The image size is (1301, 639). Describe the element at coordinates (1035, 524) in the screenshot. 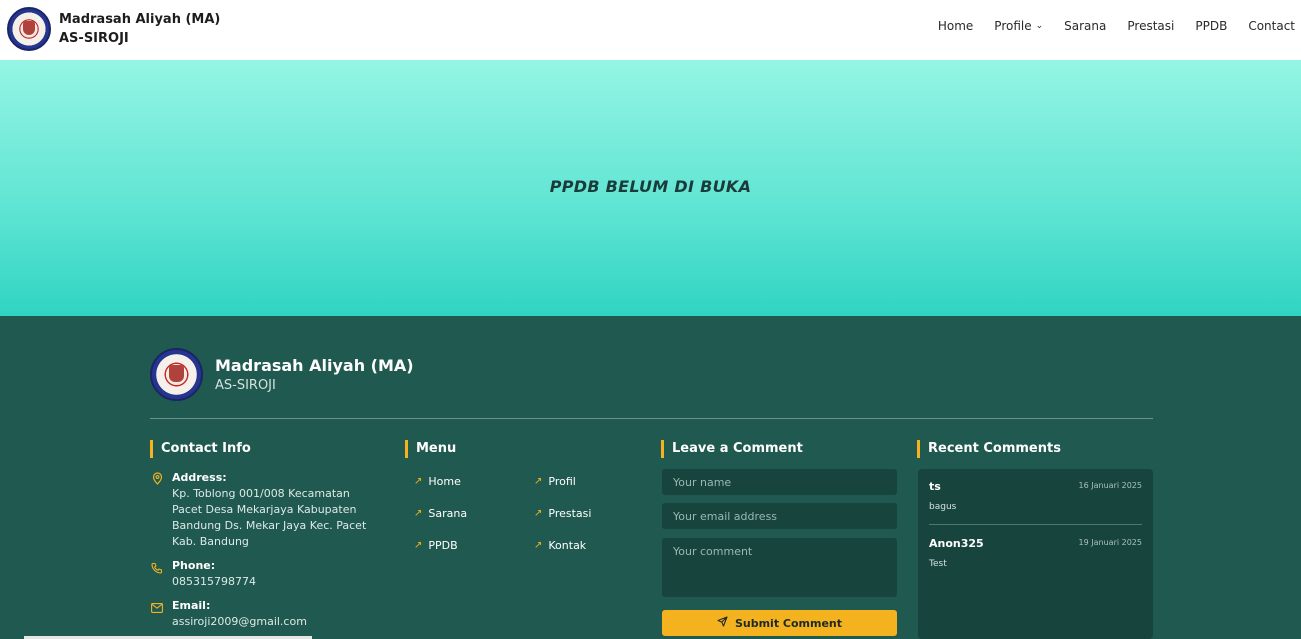

I see `comment-divider` at that location.